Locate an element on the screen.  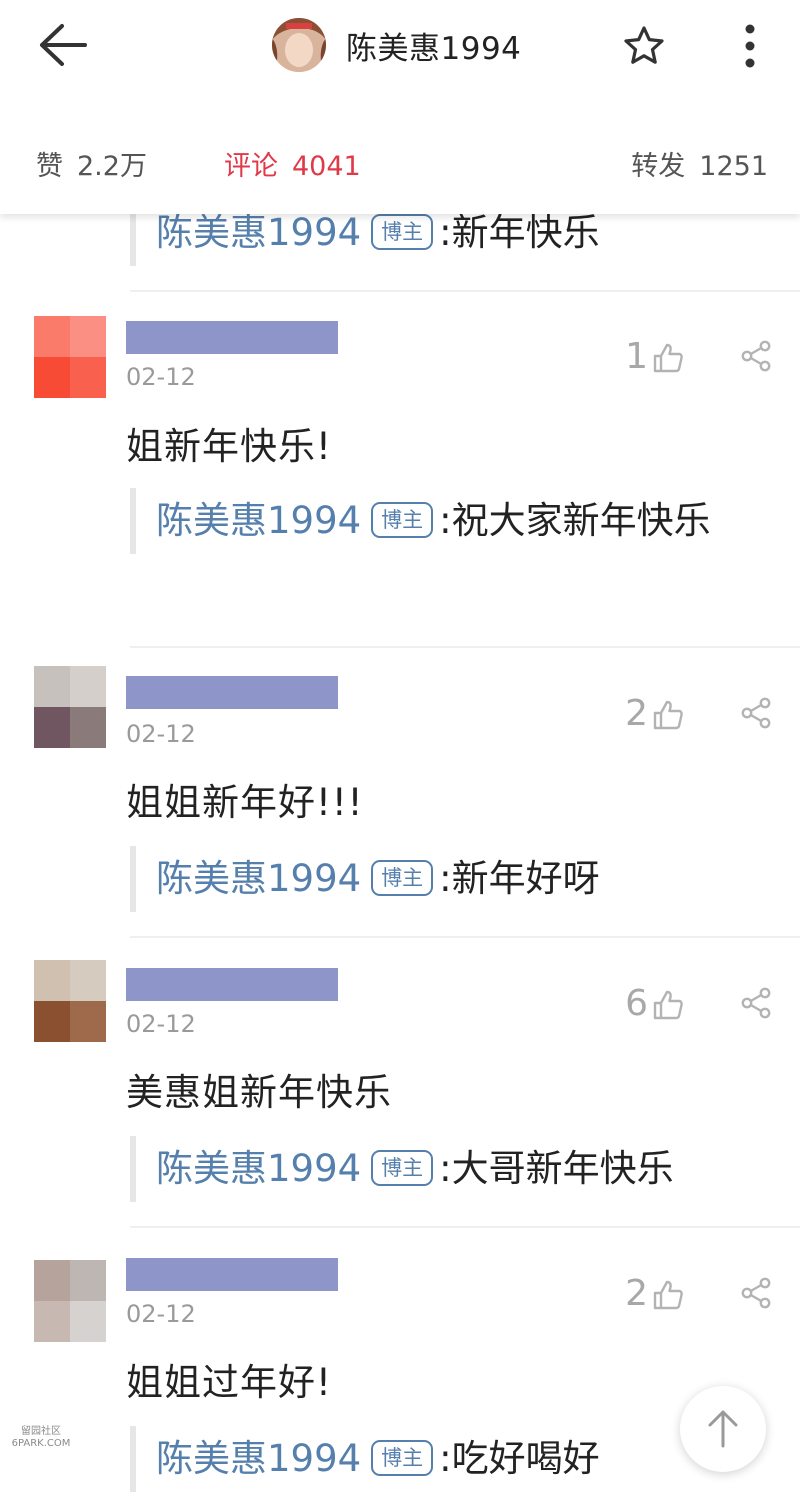
reply-block: 陈美惠1994 博主:新年好呀 is located at coordinates (380, 879).